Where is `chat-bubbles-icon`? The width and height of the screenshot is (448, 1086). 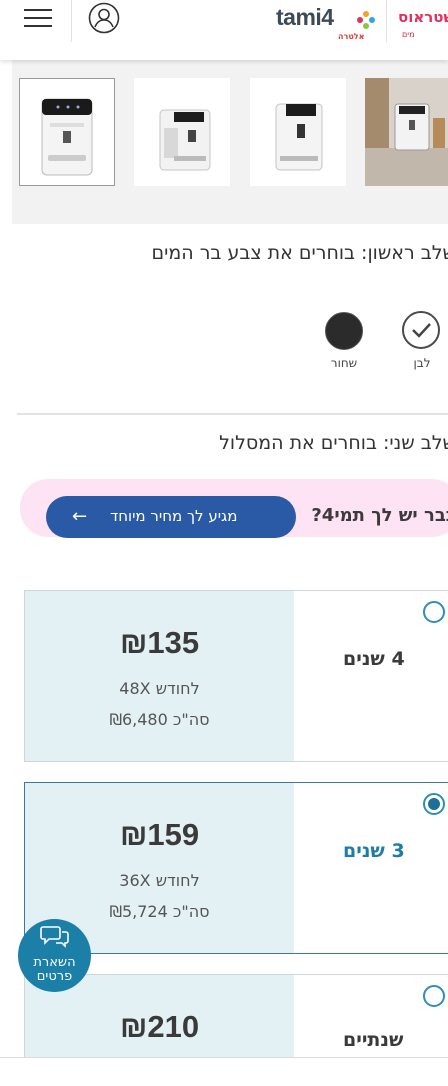
chat-bubbles-icon is located at coordinates (54, 937).